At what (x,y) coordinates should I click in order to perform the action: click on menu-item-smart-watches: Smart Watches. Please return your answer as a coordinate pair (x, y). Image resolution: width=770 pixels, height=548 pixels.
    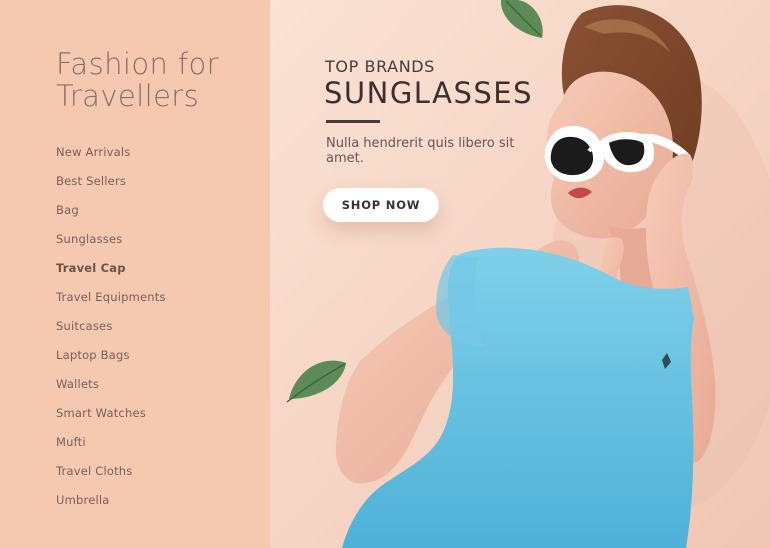
    Looking at the image, I should click on (111, 420).